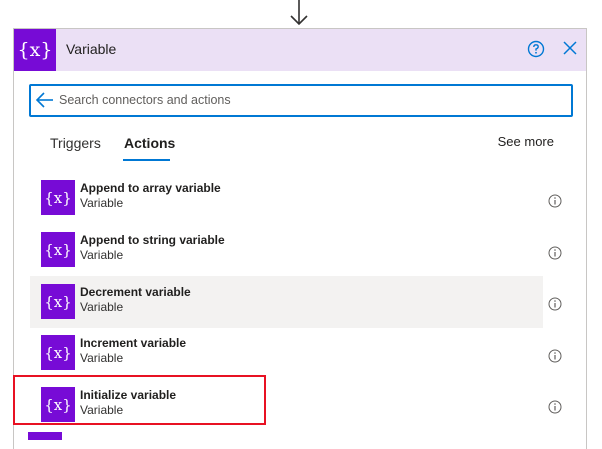 The height and width of the screenshot is (449, 602). Describe the element at coordinates (286, 353) in the screenshot. I see `action-item-increment-variable: {x} Increment variable Variable` at that location.